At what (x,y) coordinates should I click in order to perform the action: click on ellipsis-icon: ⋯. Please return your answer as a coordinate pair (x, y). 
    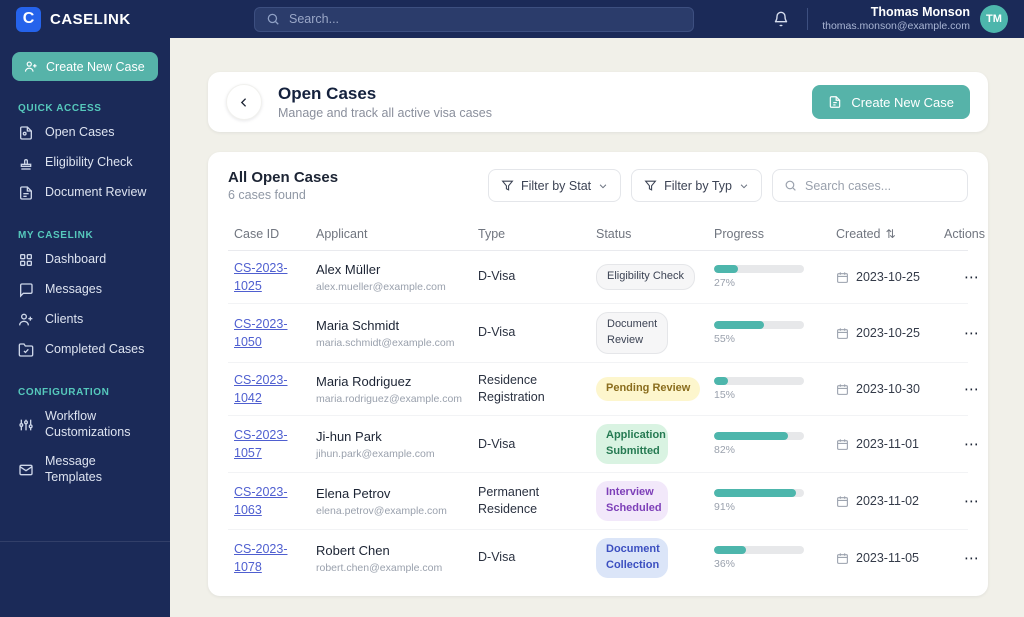
    Looking at the image, I should click on (972, 502).